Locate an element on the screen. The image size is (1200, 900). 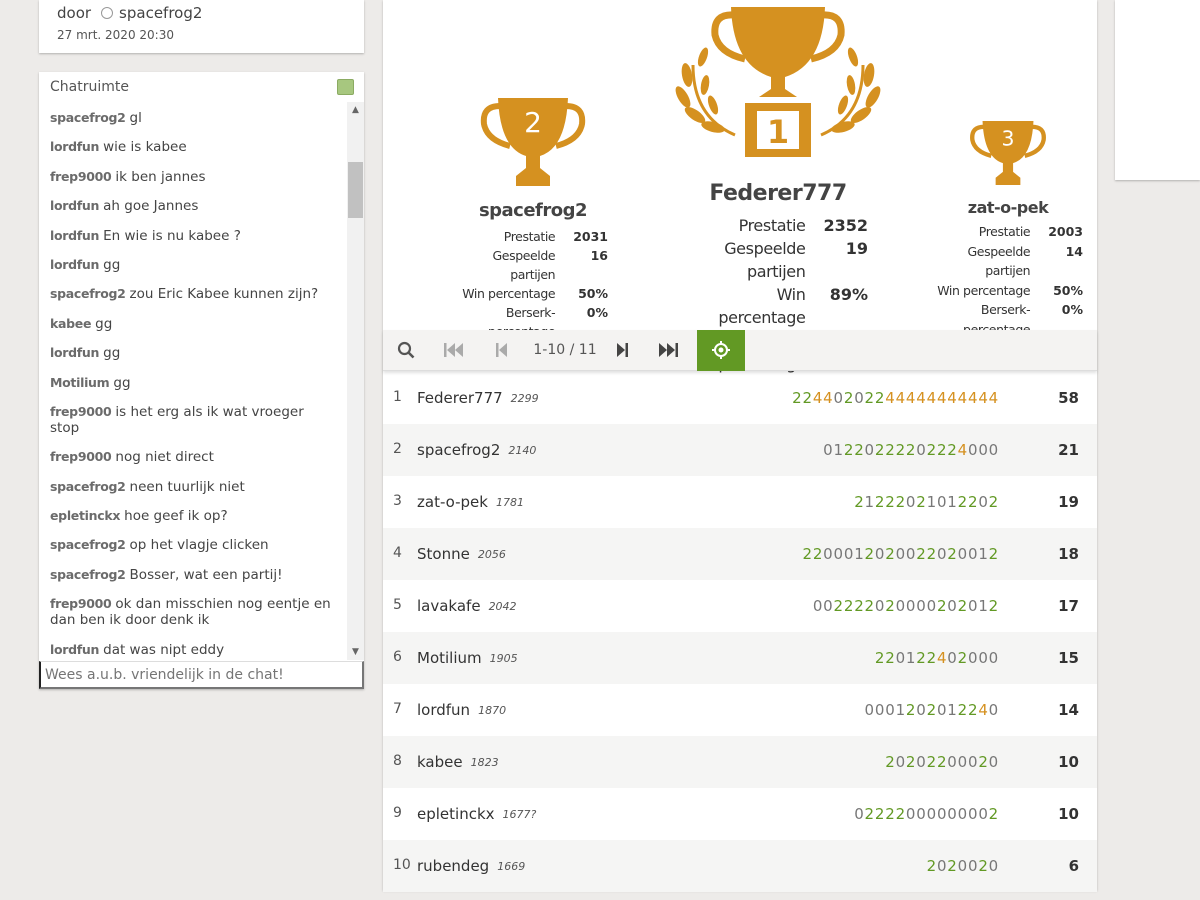
player-name: spacefrog2 is located at coordinates (458, 450).